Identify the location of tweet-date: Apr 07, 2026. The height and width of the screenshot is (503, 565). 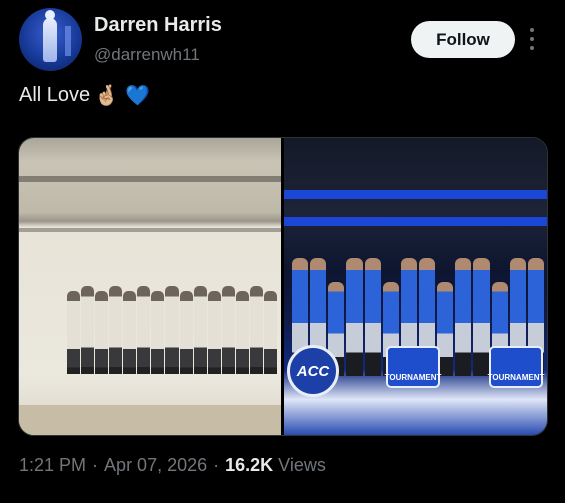
(155, 465).